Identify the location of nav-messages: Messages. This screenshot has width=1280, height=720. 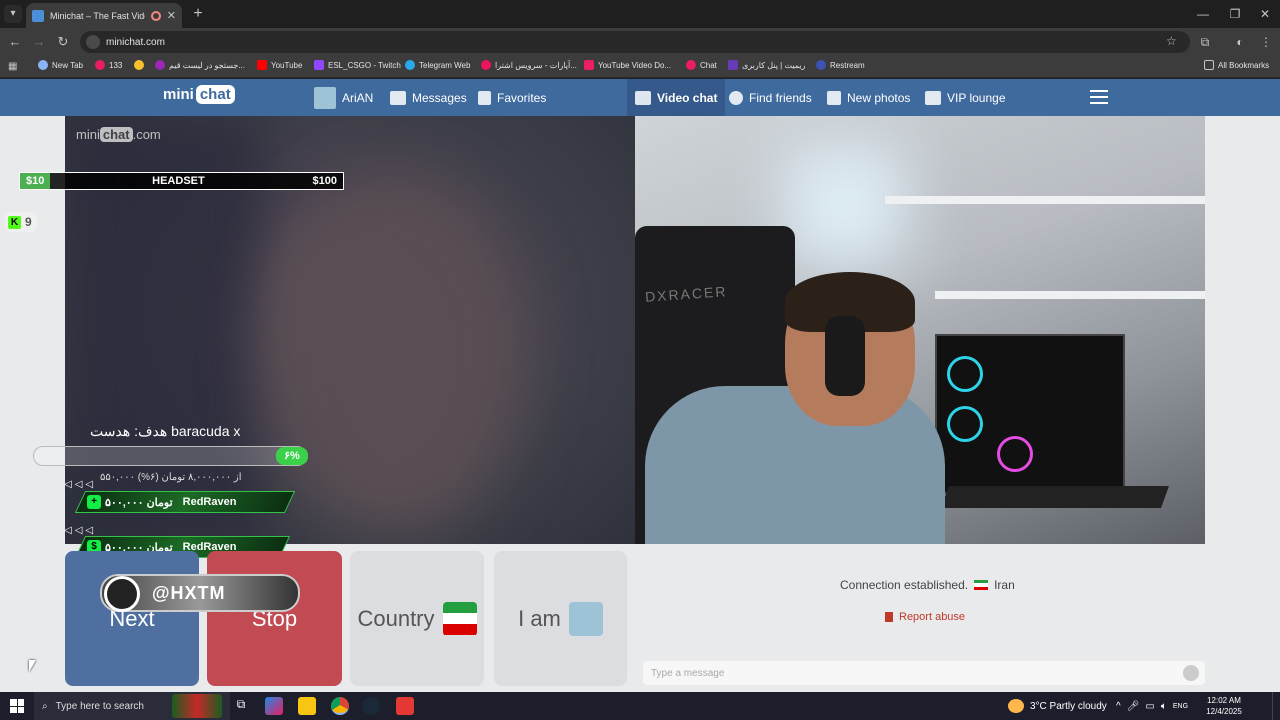
(428, 97).